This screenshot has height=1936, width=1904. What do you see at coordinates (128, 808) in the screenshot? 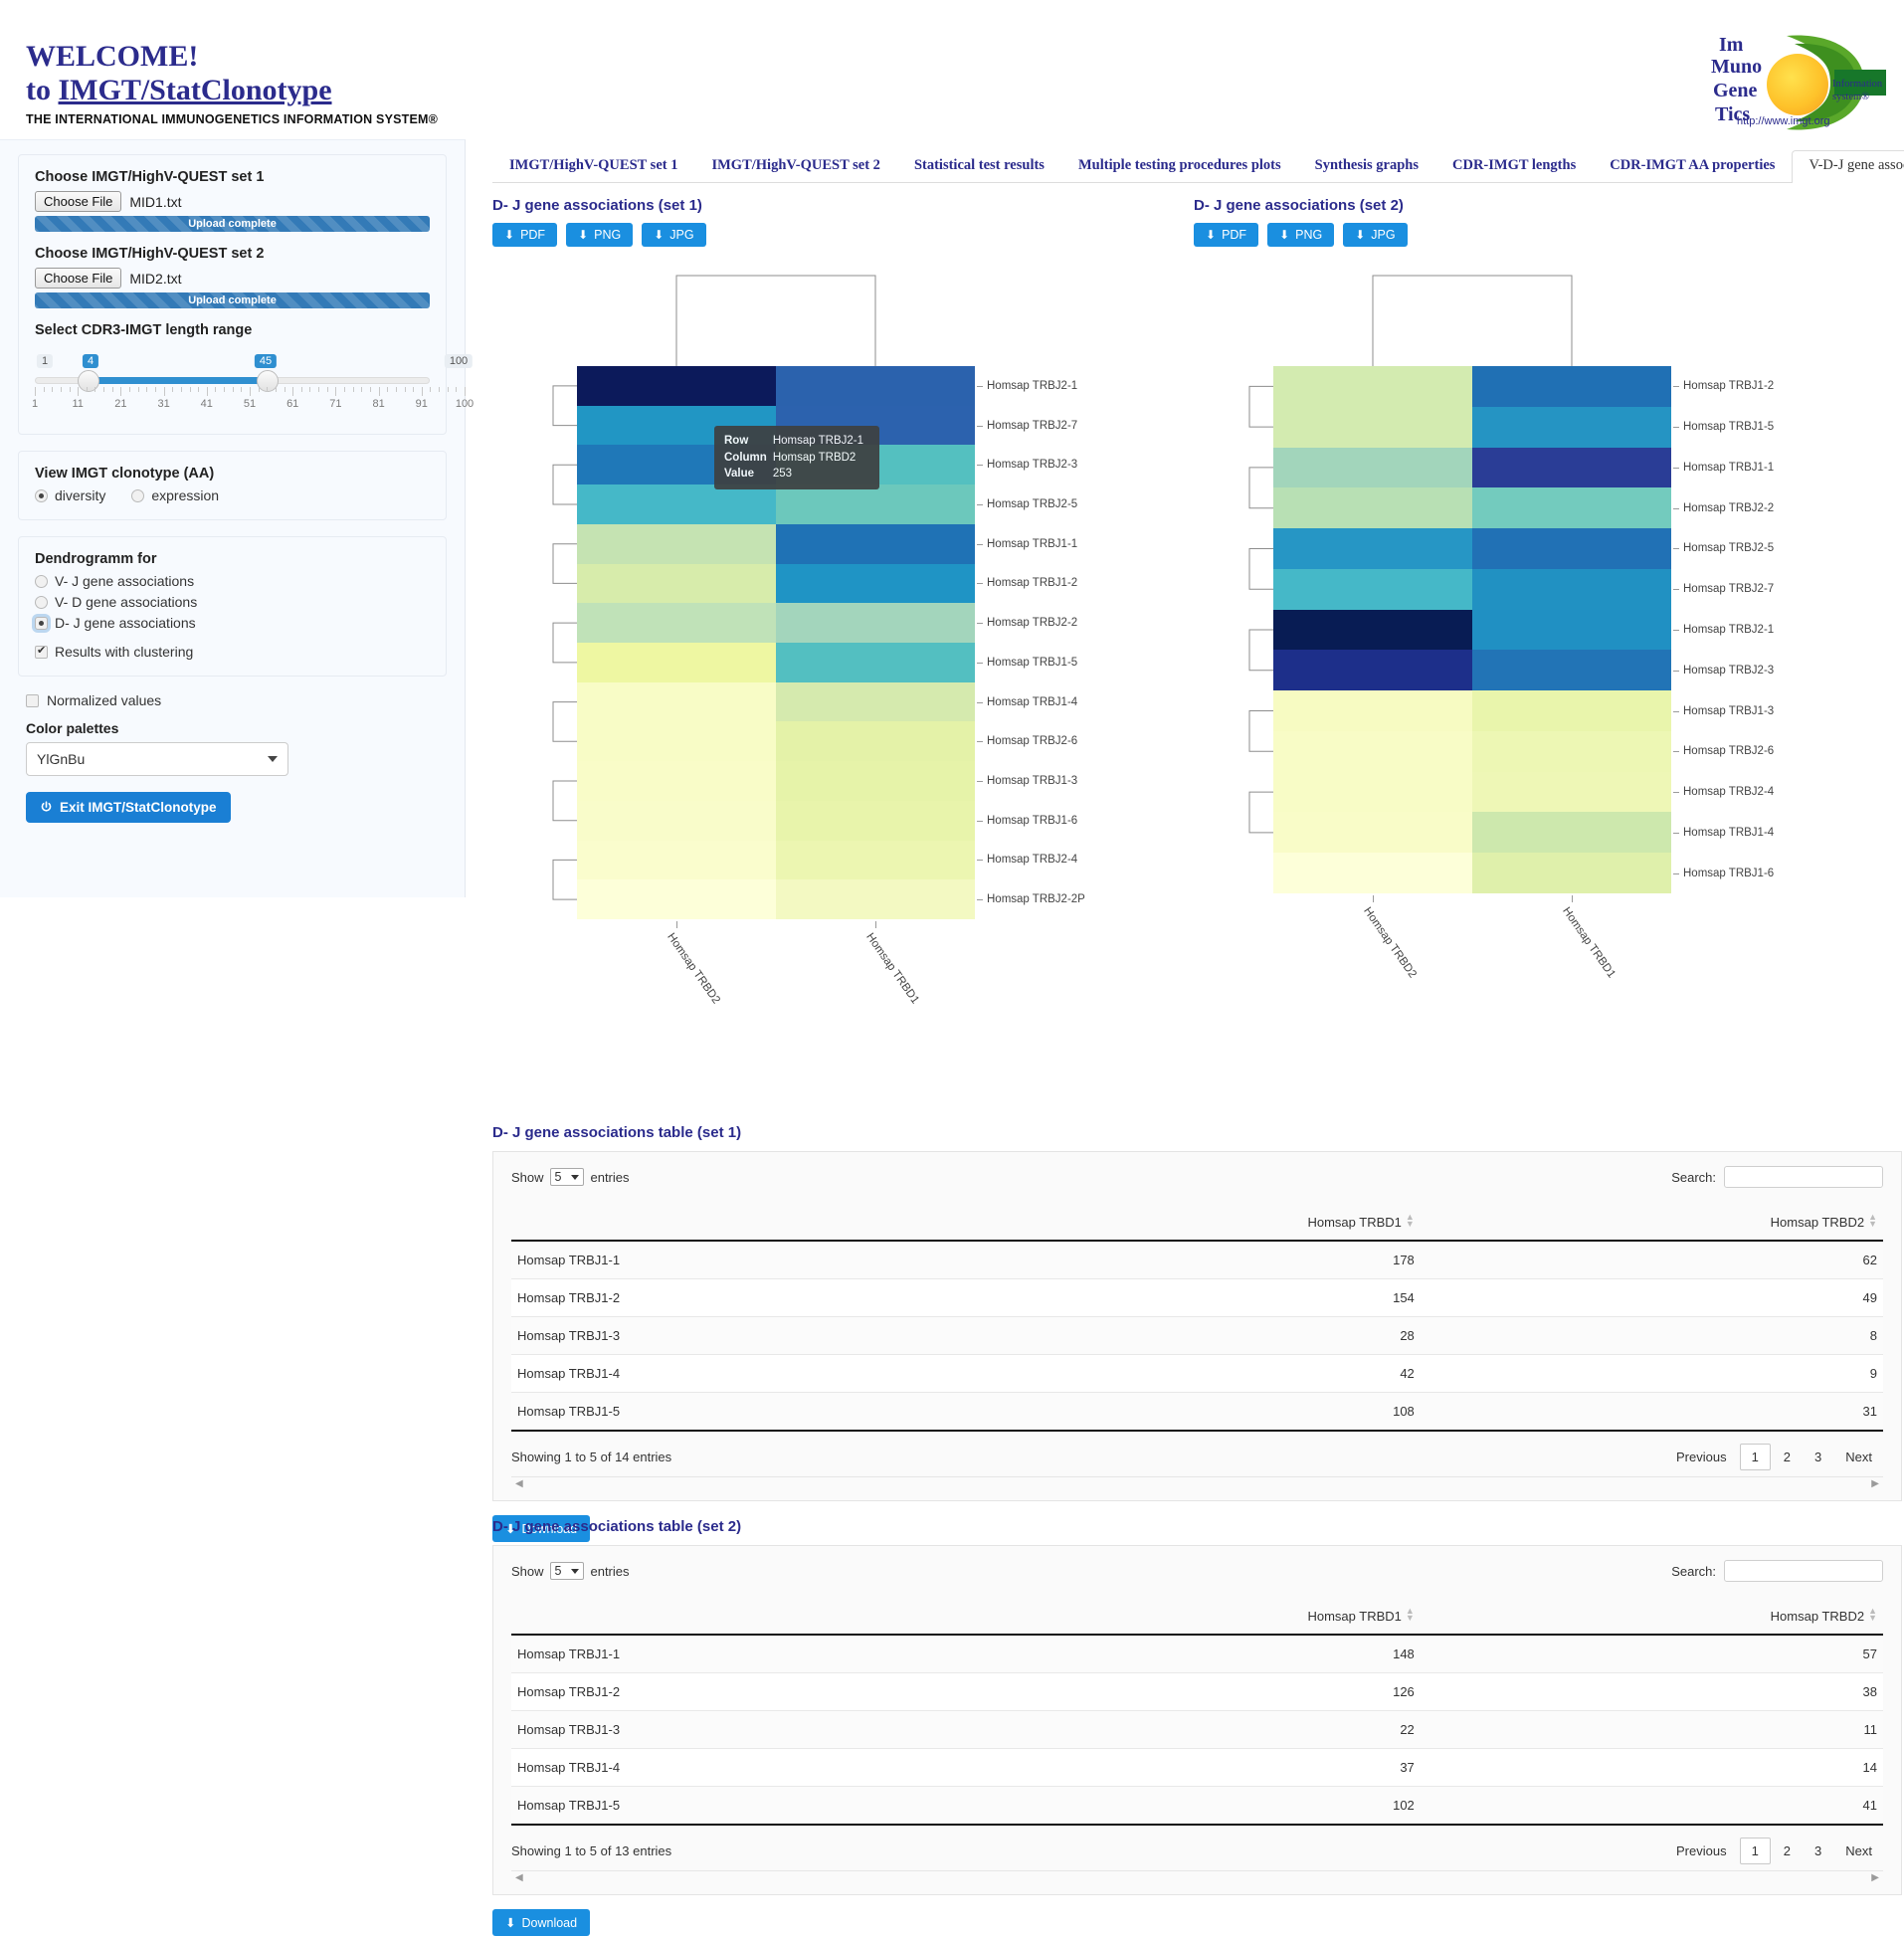
I see `exit-button: Exit IMGT/StatClonotype` at bounding box center [128, 808].